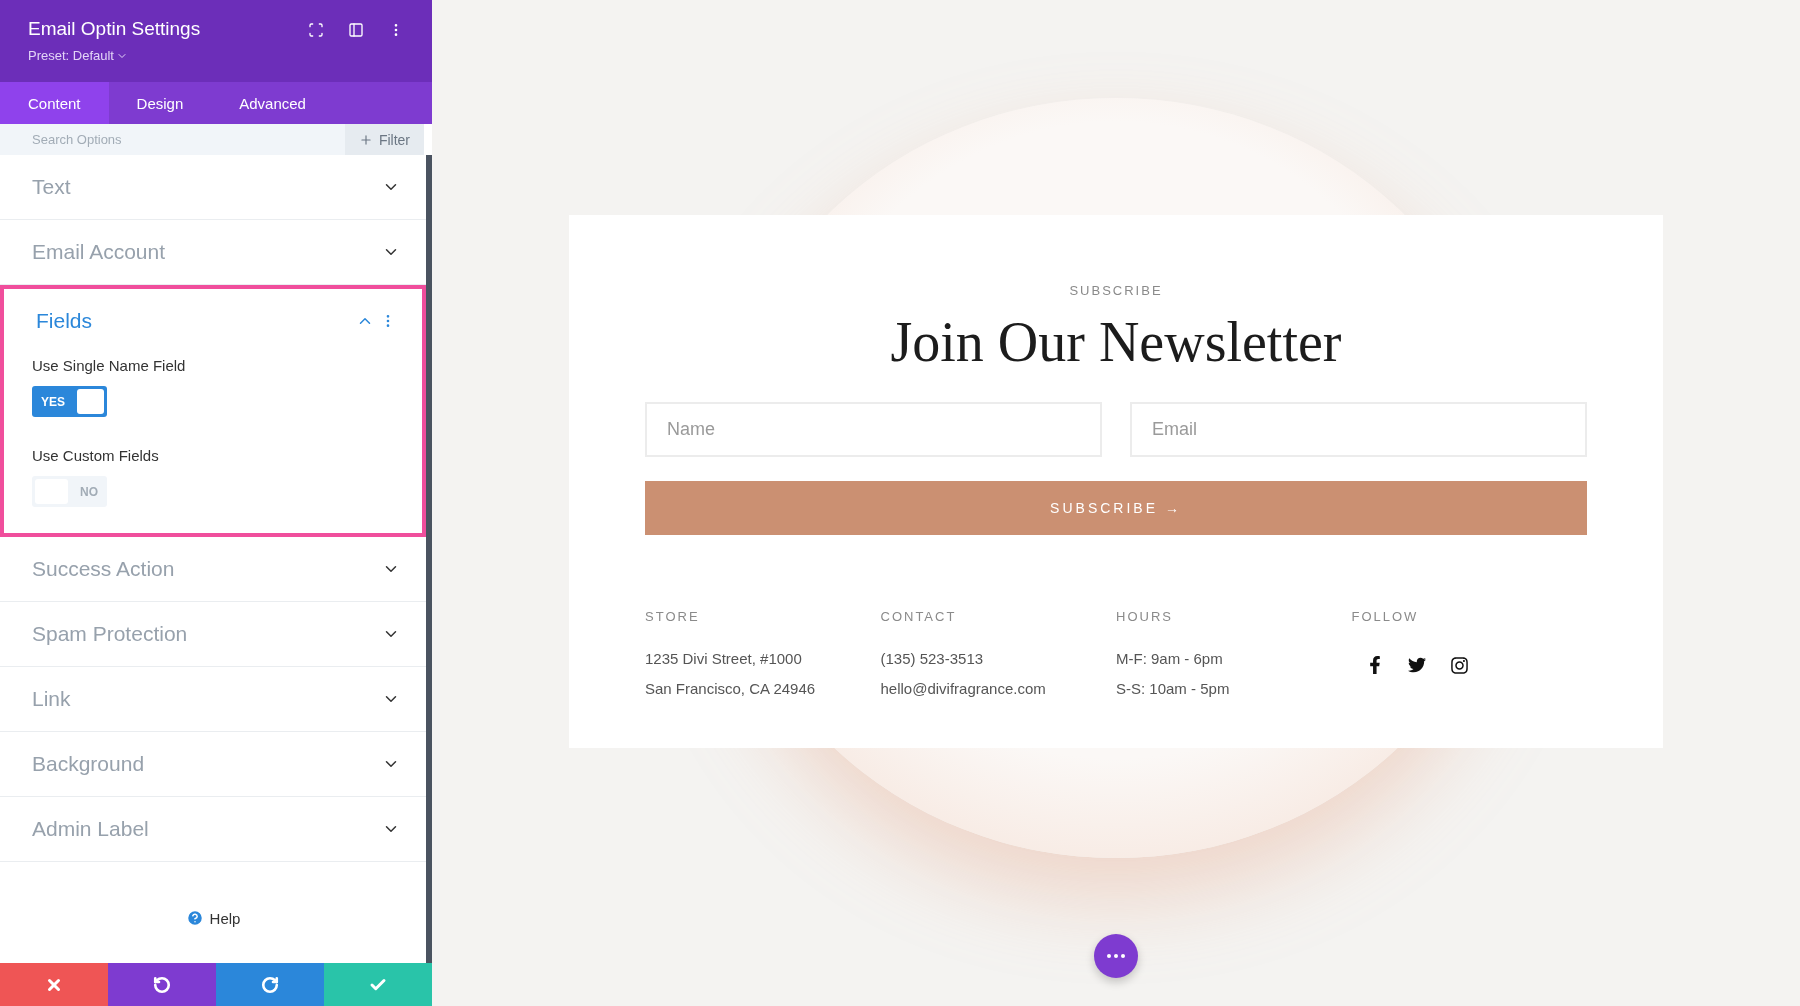 This screenshot has width=1800, height=1006. I want to click on redo-button, so click(270, 984).